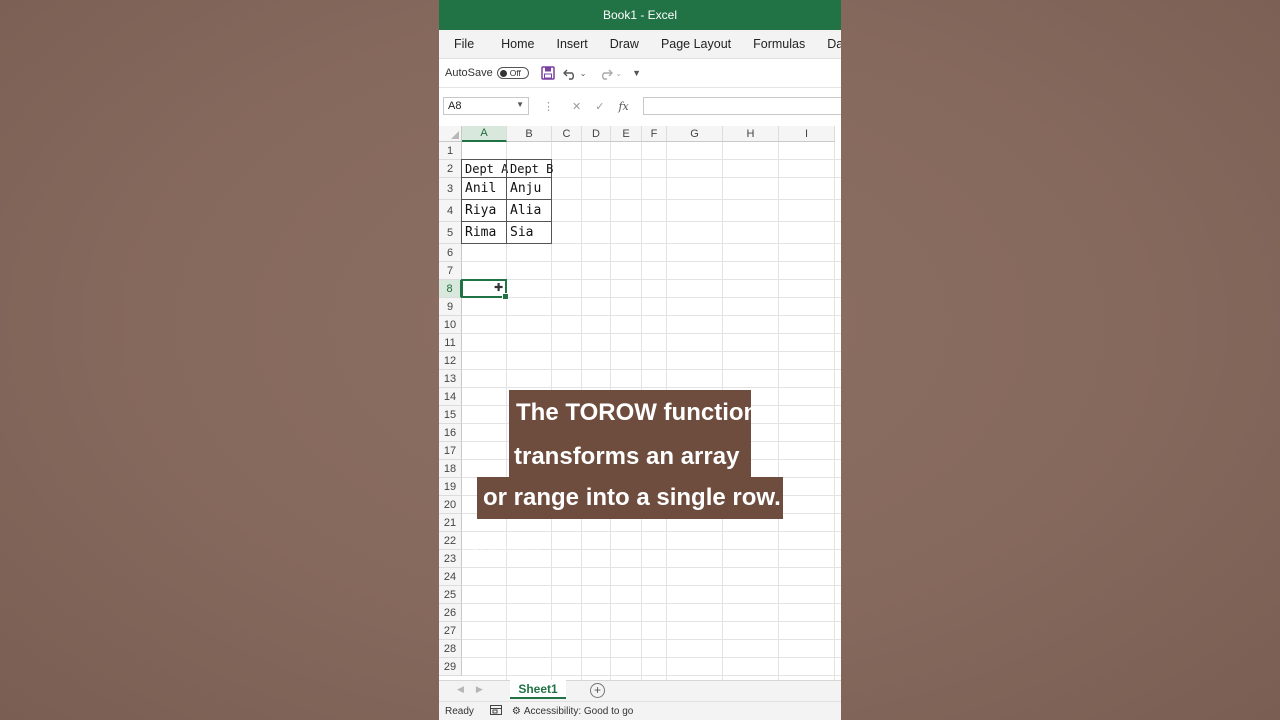 The width and height of the screenshot is (1280, 720). Describe the element at coordinates (606, 73) in the screenshot. I see `redo-icon` at that location.